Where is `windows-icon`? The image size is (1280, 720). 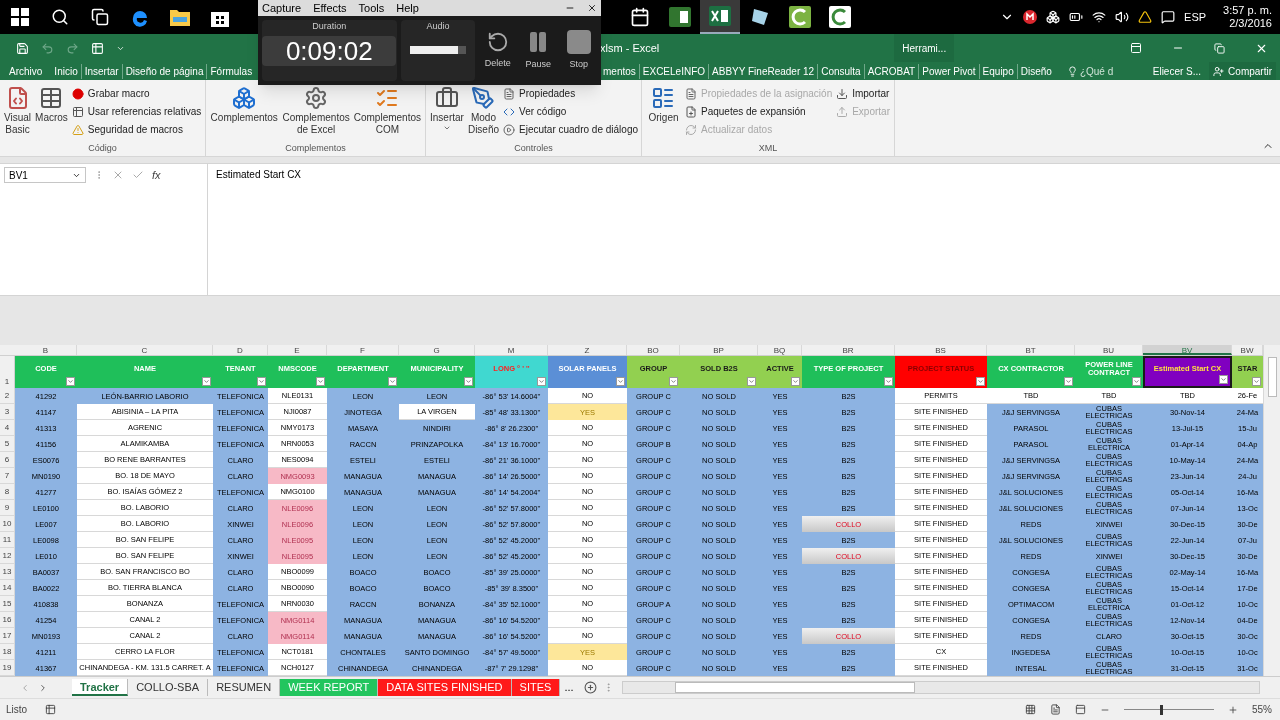
windows-icon is located at coordinates (20, 17).